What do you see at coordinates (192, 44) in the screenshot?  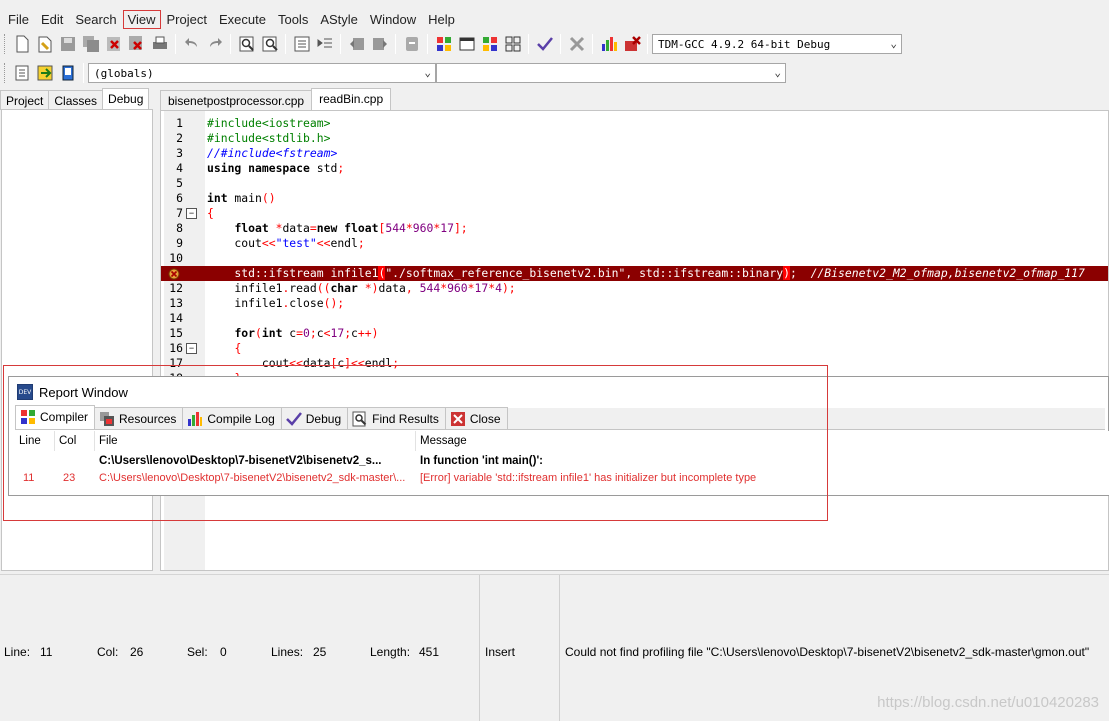 I see `undo-icon` at bounding box center [192, 44].